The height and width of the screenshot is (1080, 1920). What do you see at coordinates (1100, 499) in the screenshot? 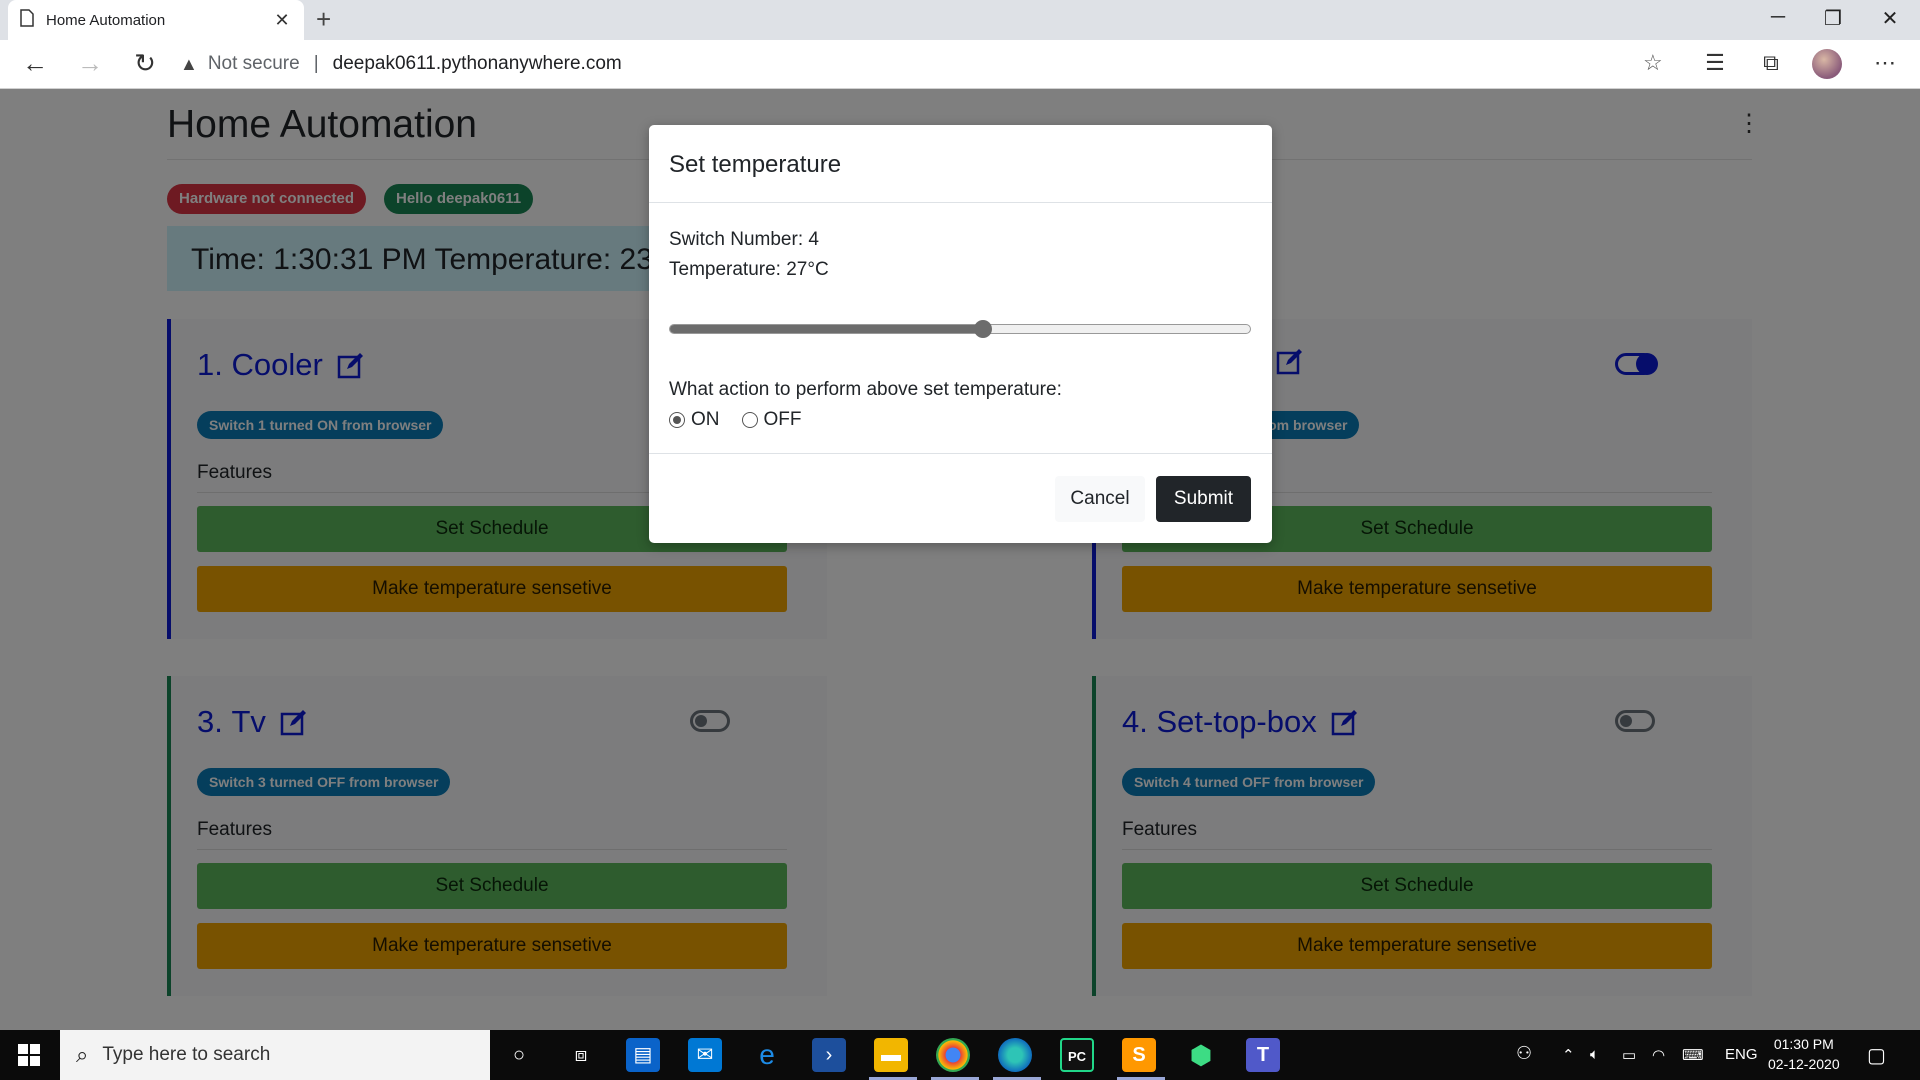
I see `cancel-button: Cancel` at bounding box center [1100, 499].